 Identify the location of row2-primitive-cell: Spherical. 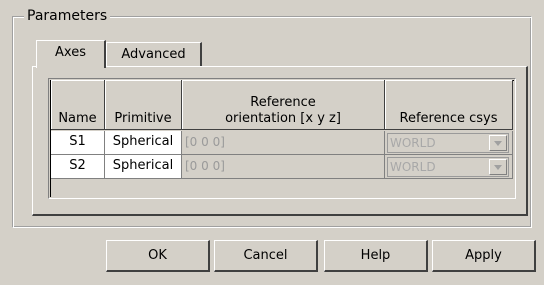
(143, 167).